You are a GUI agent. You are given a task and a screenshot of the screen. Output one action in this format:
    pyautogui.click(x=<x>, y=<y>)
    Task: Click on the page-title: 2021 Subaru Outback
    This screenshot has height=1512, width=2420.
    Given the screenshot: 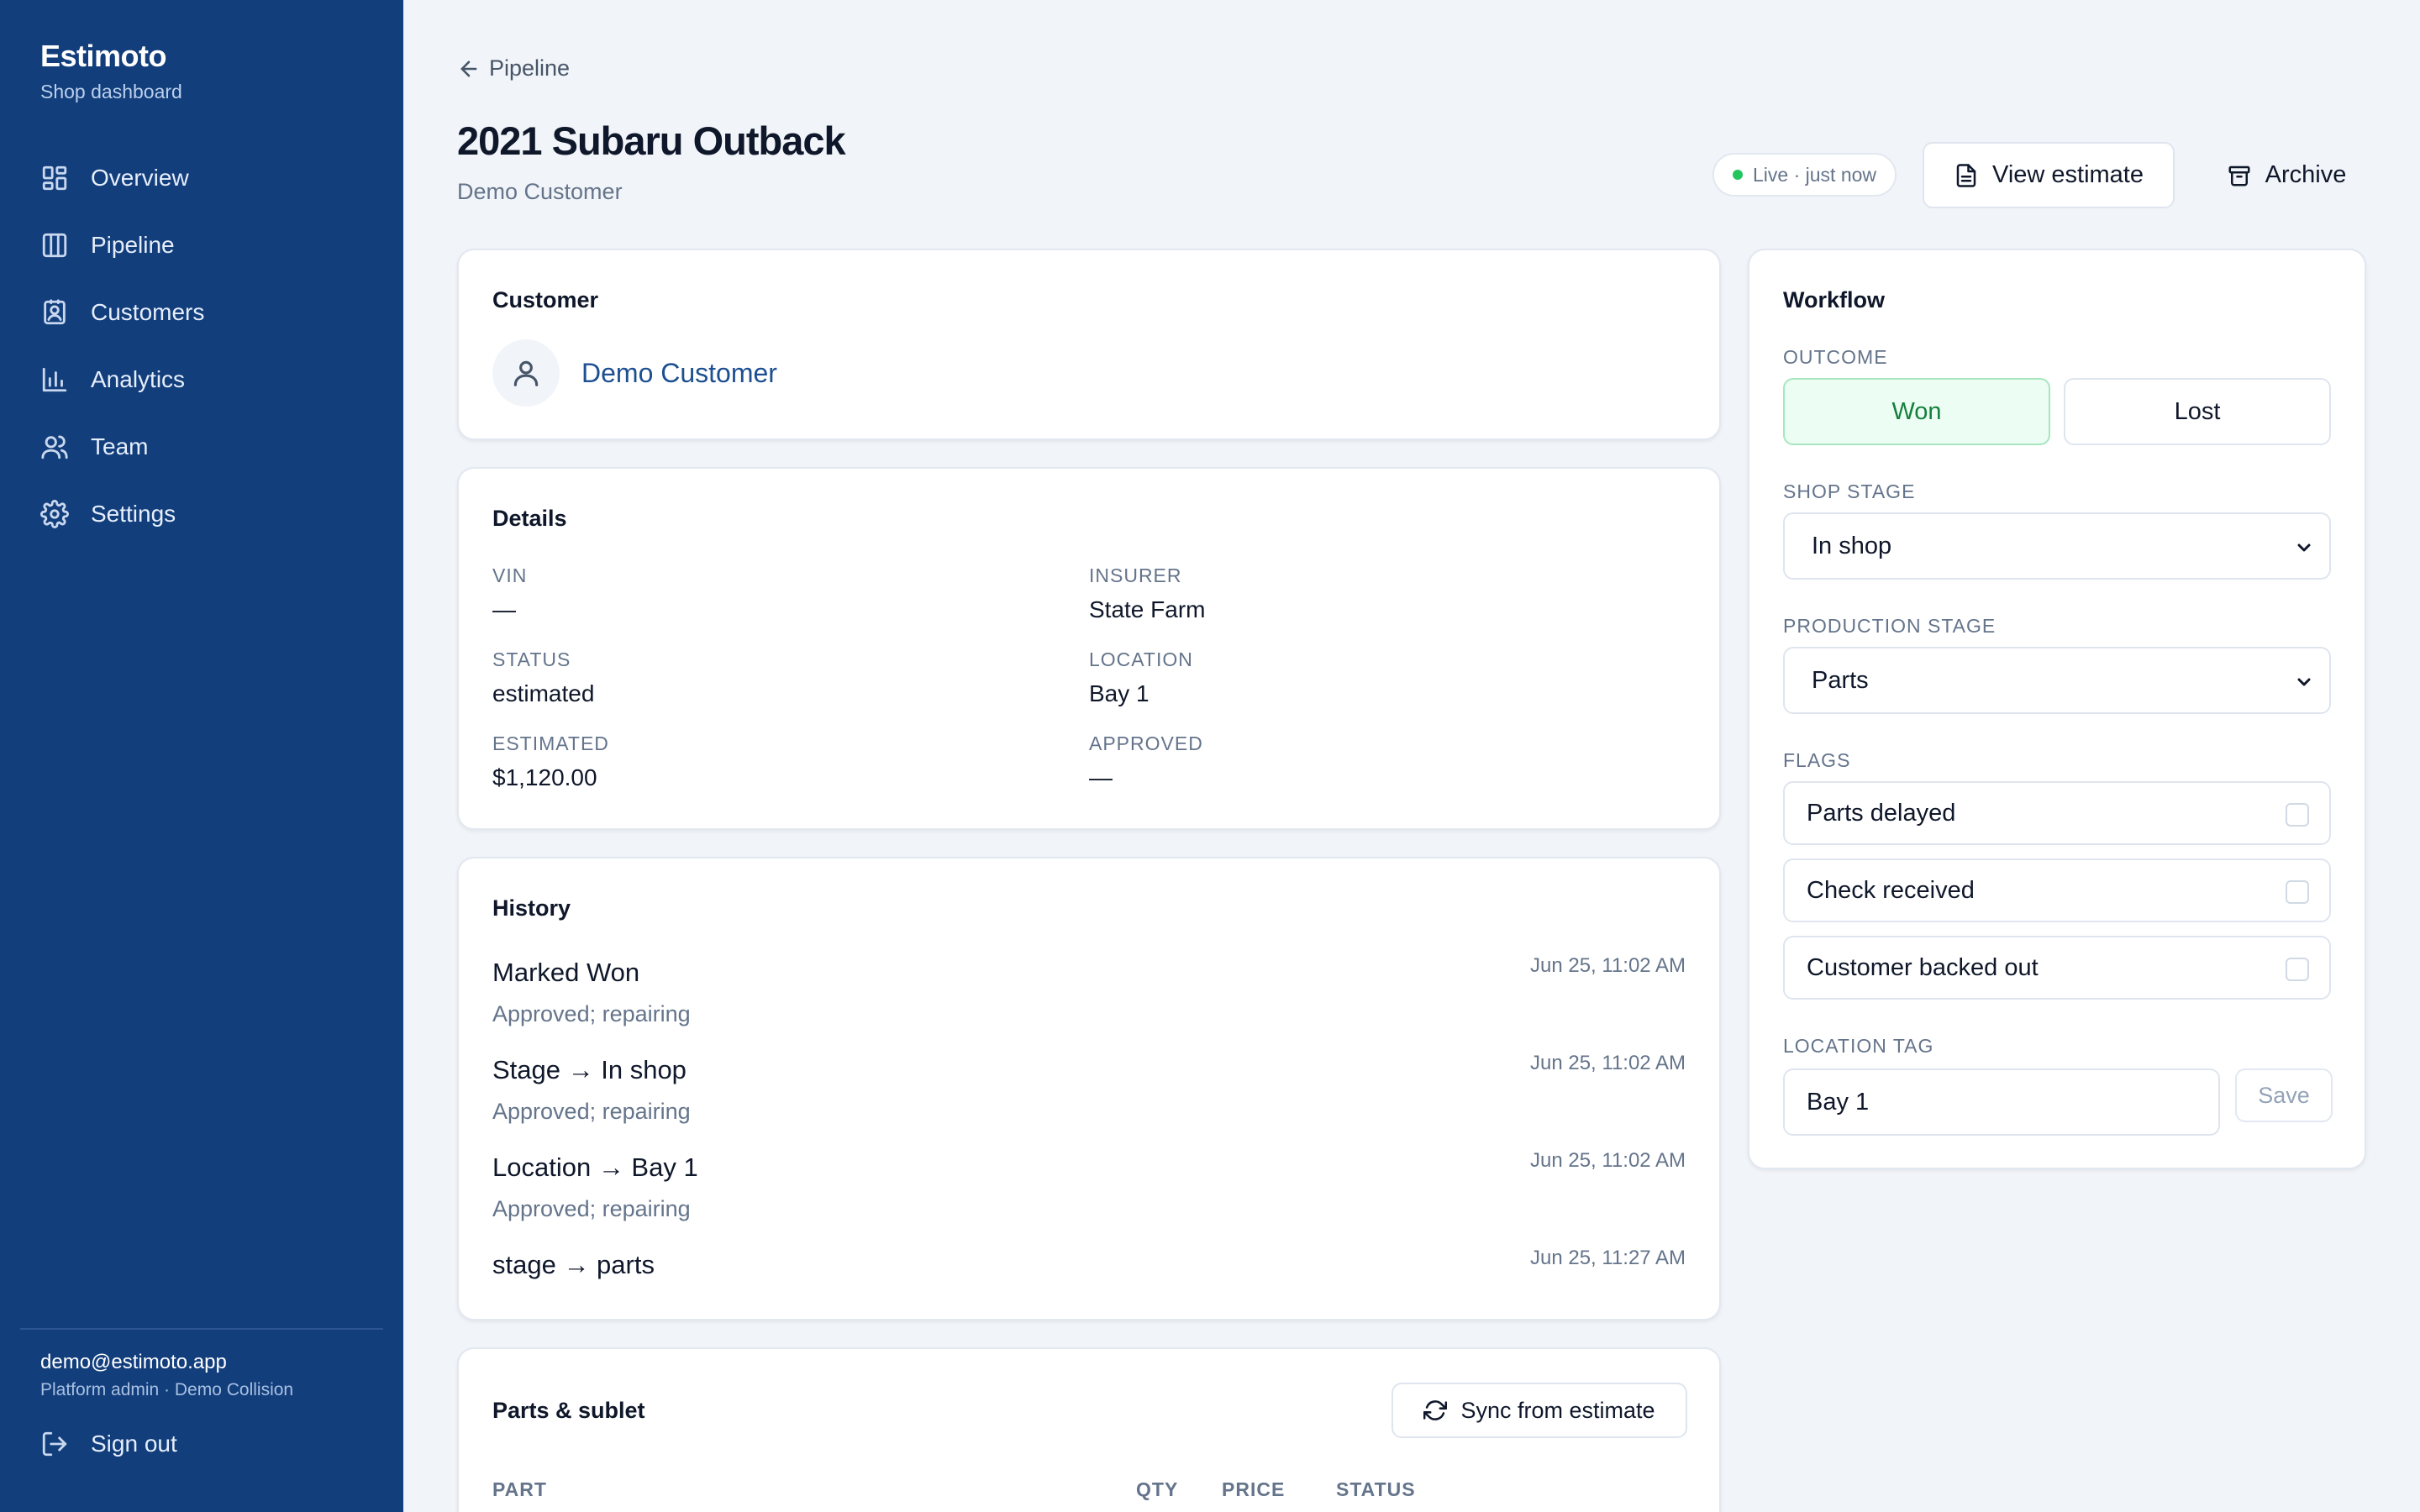 What is the action you would take?
    pyautogui.click(x=651, y=140)
    